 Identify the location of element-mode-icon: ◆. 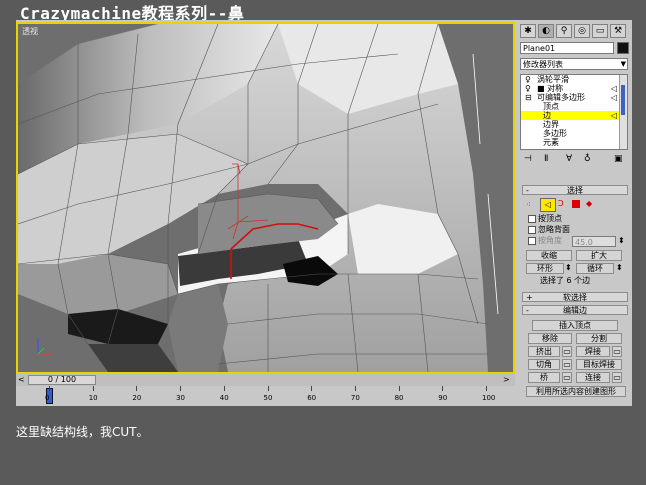
(589, 204).